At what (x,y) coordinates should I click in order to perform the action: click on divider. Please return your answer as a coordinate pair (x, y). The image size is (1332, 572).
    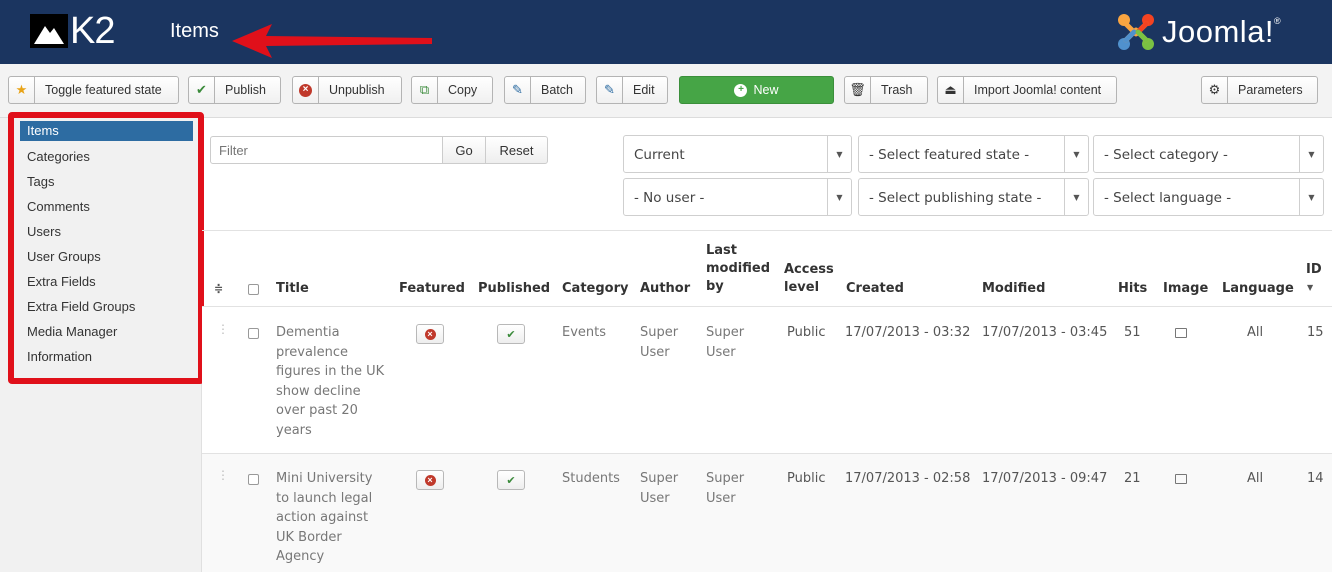
    Looking at the image, I should click on (767, 230).